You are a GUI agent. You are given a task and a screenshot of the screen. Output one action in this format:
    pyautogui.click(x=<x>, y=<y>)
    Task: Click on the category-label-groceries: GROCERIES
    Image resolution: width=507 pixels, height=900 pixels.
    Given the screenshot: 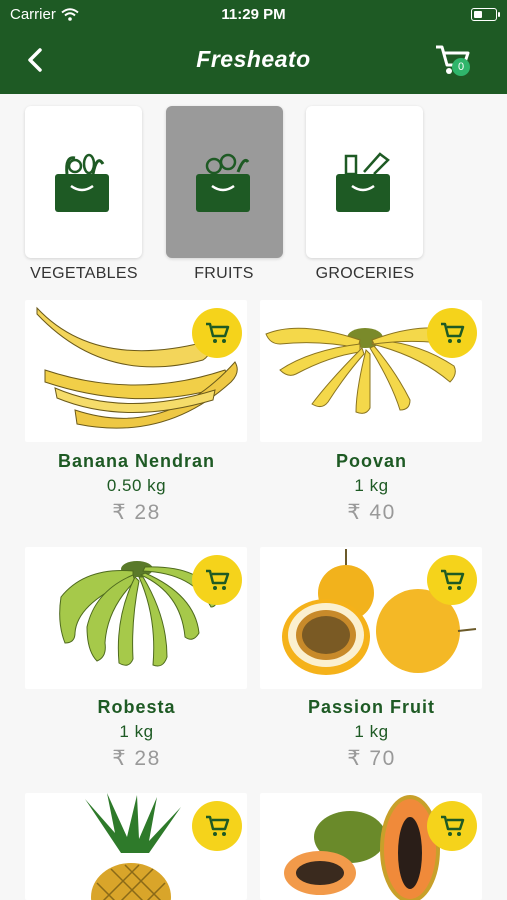 What is the action you would take?
    pyautogui.click(x=365, y=273)
    